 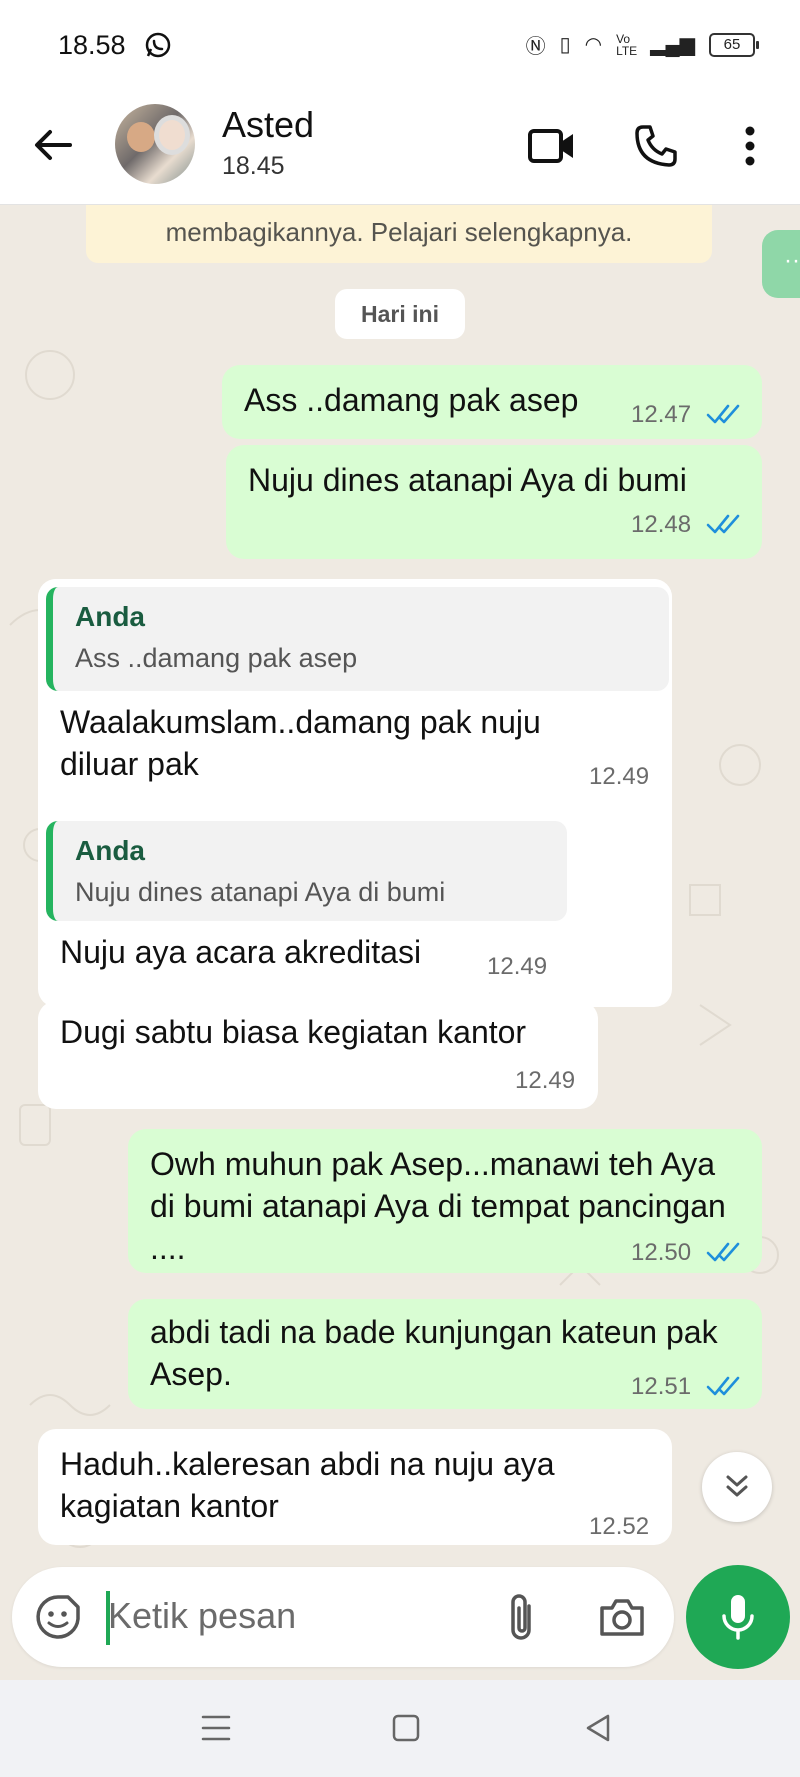 I want to click on quote-text: Nuju dines atanapi Aya di bumi, so click(x=260, y=892).